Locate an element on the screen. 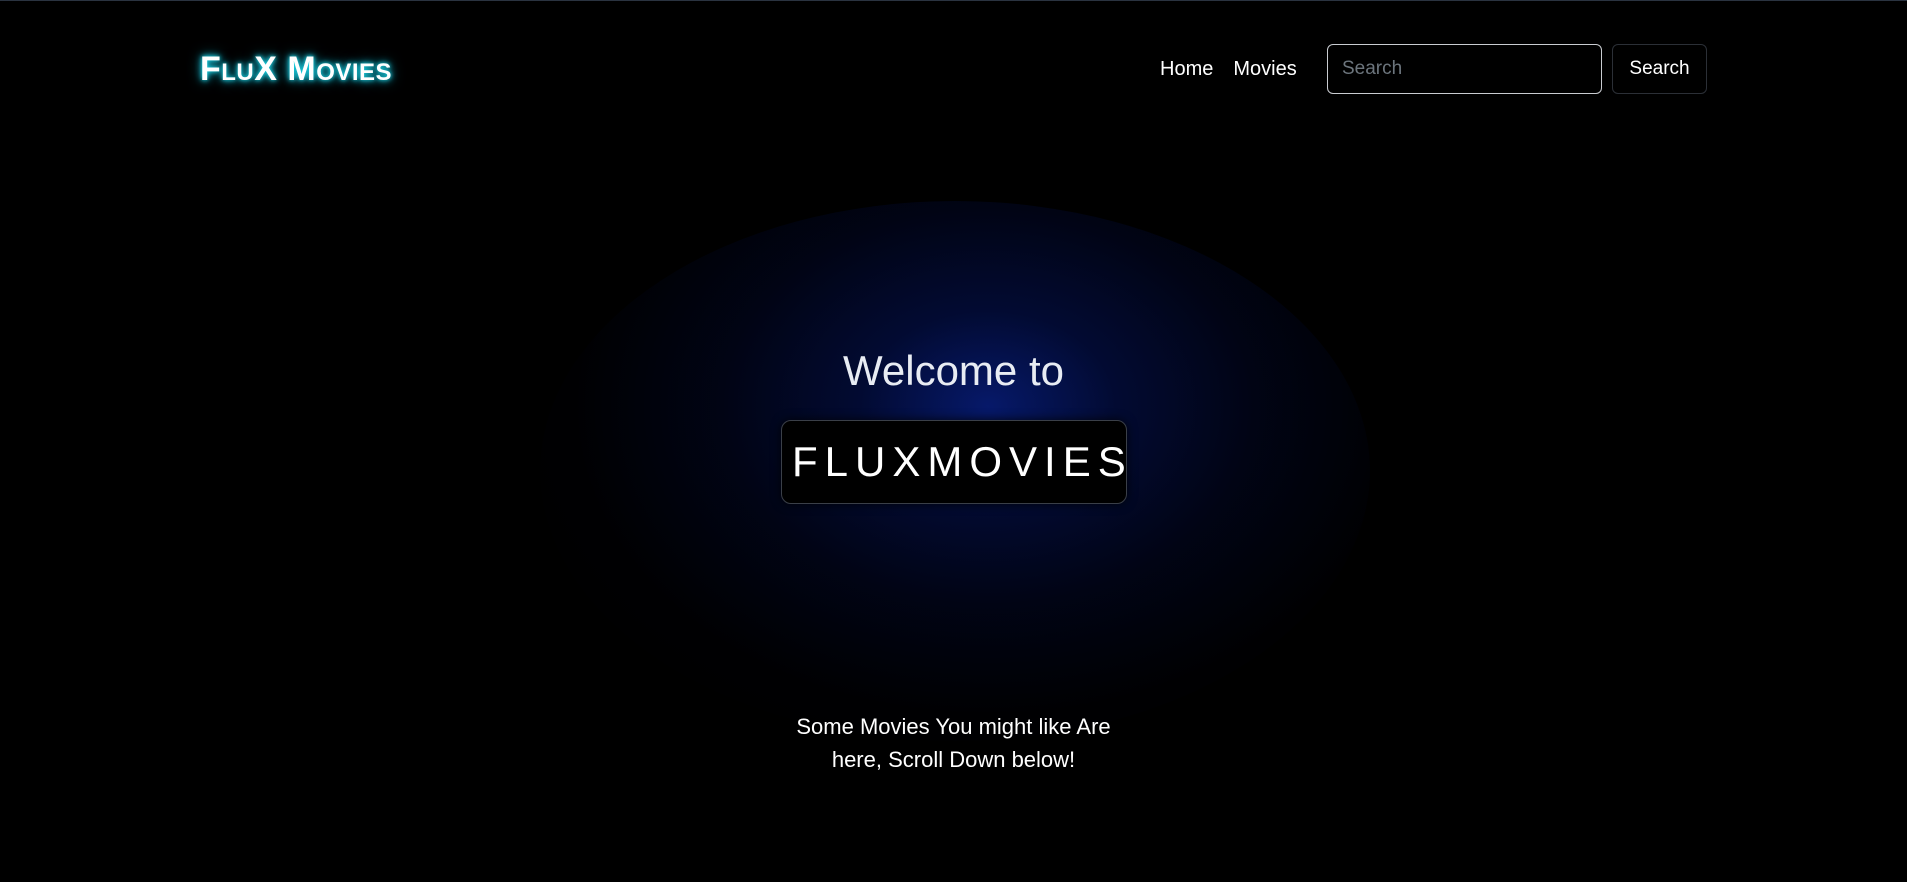 The height and width of the screenshot is (882, 1907). typewriter-text: FLUXMOVIES is located at coordinates (962, 461).